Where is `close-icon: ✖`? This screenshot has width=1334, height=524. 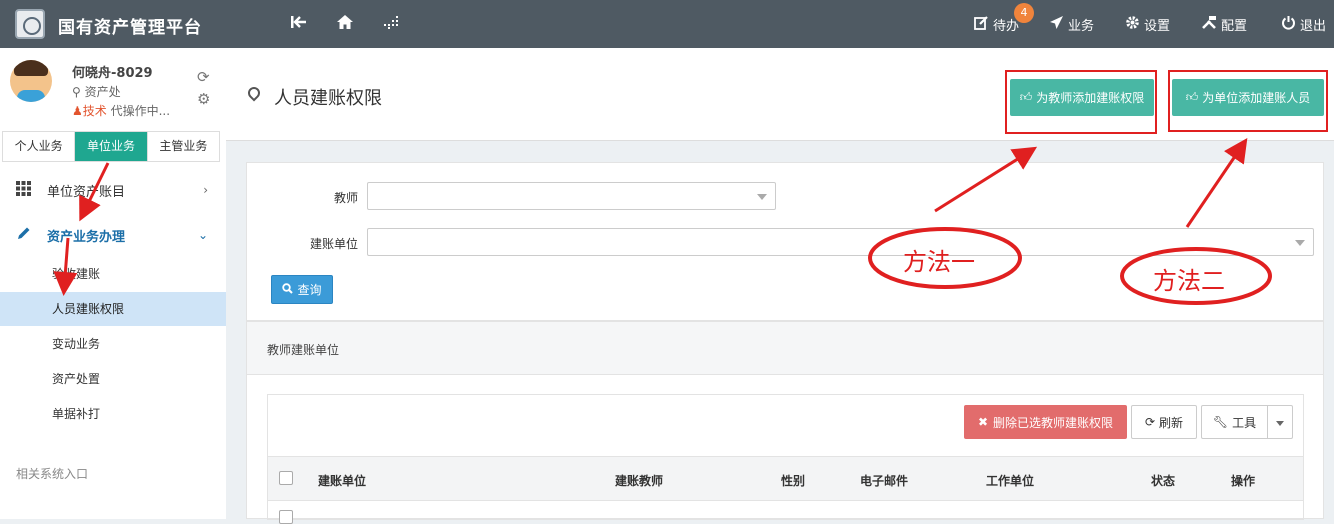
close-icon: ✖ is located at coordinates (983, 422).